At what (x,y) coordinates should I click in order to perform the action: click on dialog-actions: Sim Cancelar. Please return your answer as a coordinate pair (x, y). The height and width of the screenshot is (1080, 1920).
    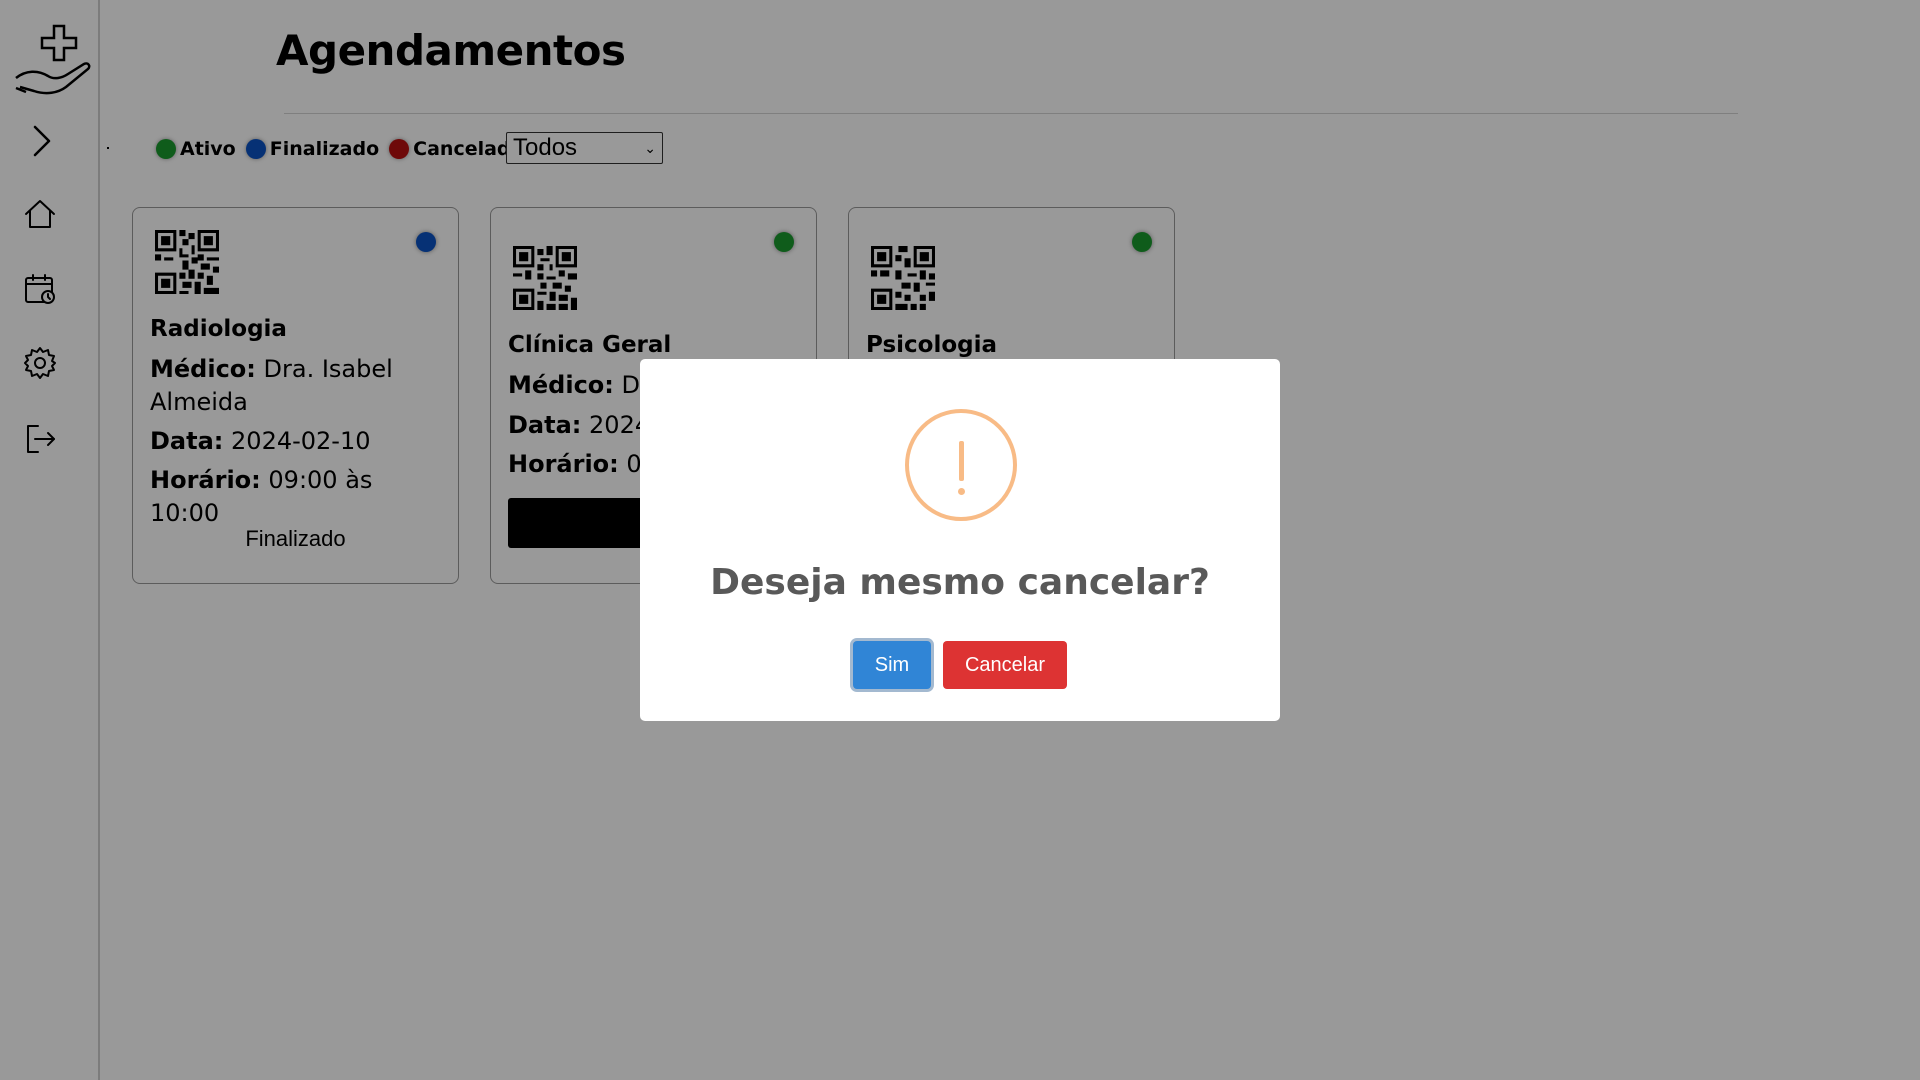
    Looking at the image, I should click on (960, 665).